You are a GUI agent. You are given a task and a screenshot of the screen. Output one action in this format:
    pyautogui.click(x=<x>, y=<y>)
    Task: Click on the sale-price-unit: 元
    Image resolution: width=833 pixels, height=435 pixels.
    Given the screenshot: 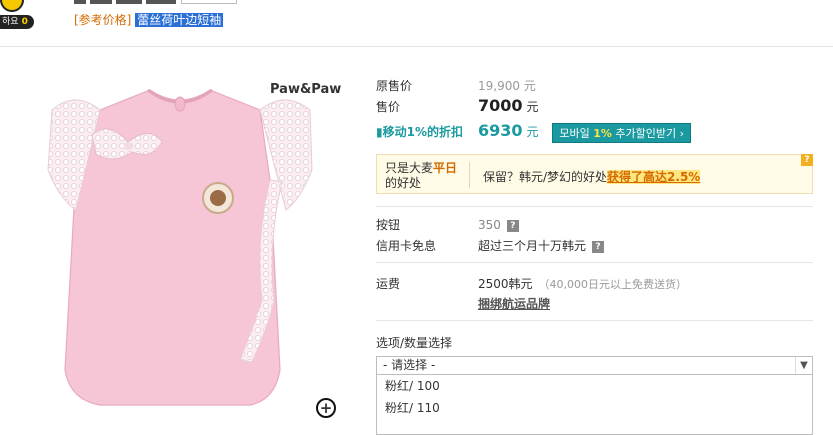 What is the action you would take?
    pyautogui.click(x=532, y=107)
    